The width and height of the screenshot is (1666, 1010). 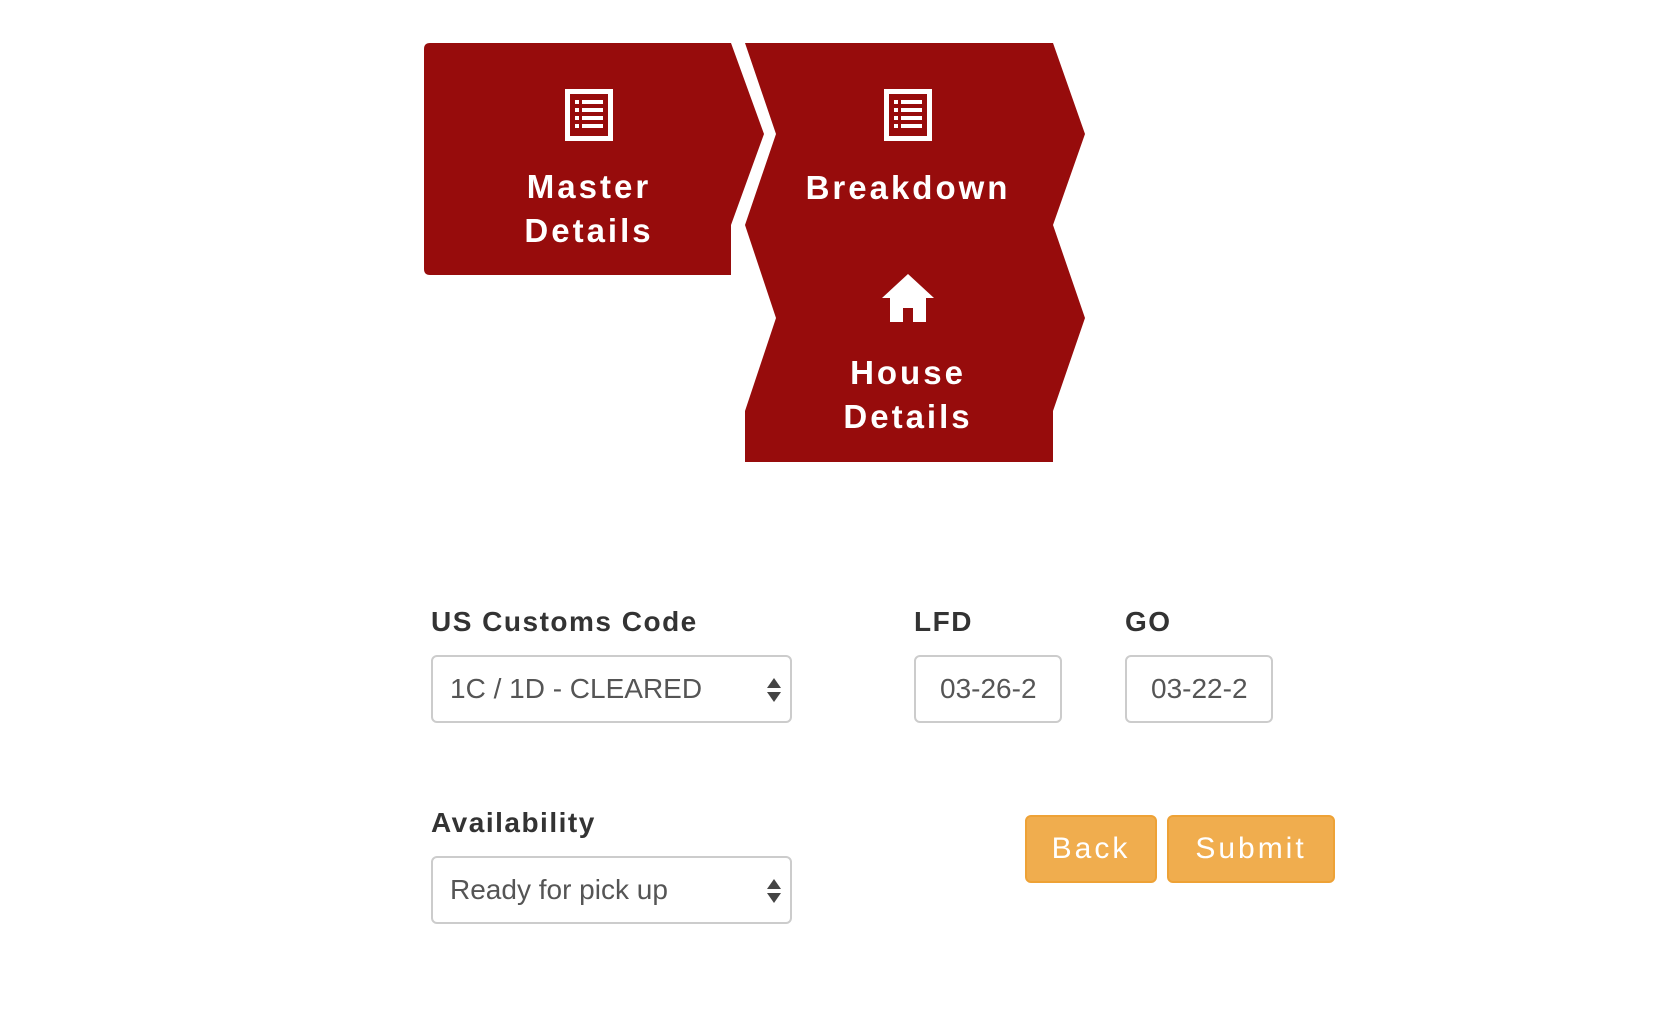 What do you see at coordinates (564, 621) in the screenshot?
I see `customs-code-label: US Customs Code` at bounding box center [564, 621].